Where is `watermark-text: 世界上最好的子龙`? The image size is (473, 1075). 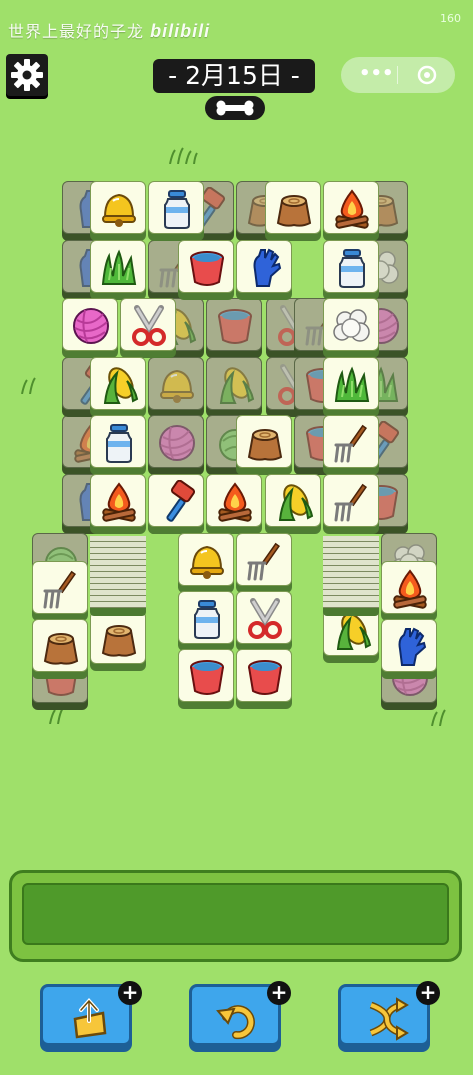 watermark-text: 世界上最好的子龙 is located at coordinates (76, 31).